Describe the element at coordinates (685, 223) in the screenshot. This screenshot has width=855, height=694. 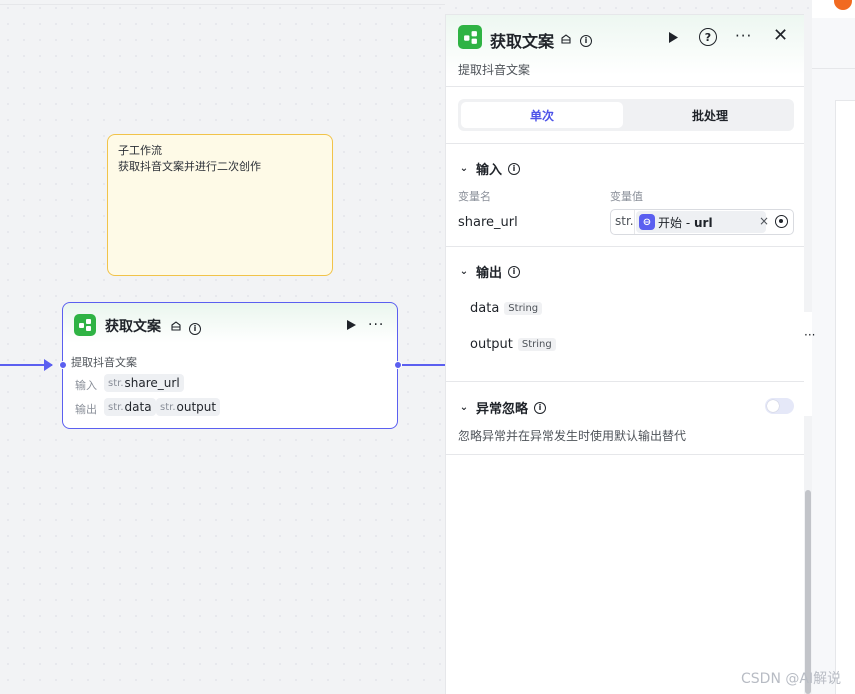
I see `reference-text: 开始 - url` at that location.